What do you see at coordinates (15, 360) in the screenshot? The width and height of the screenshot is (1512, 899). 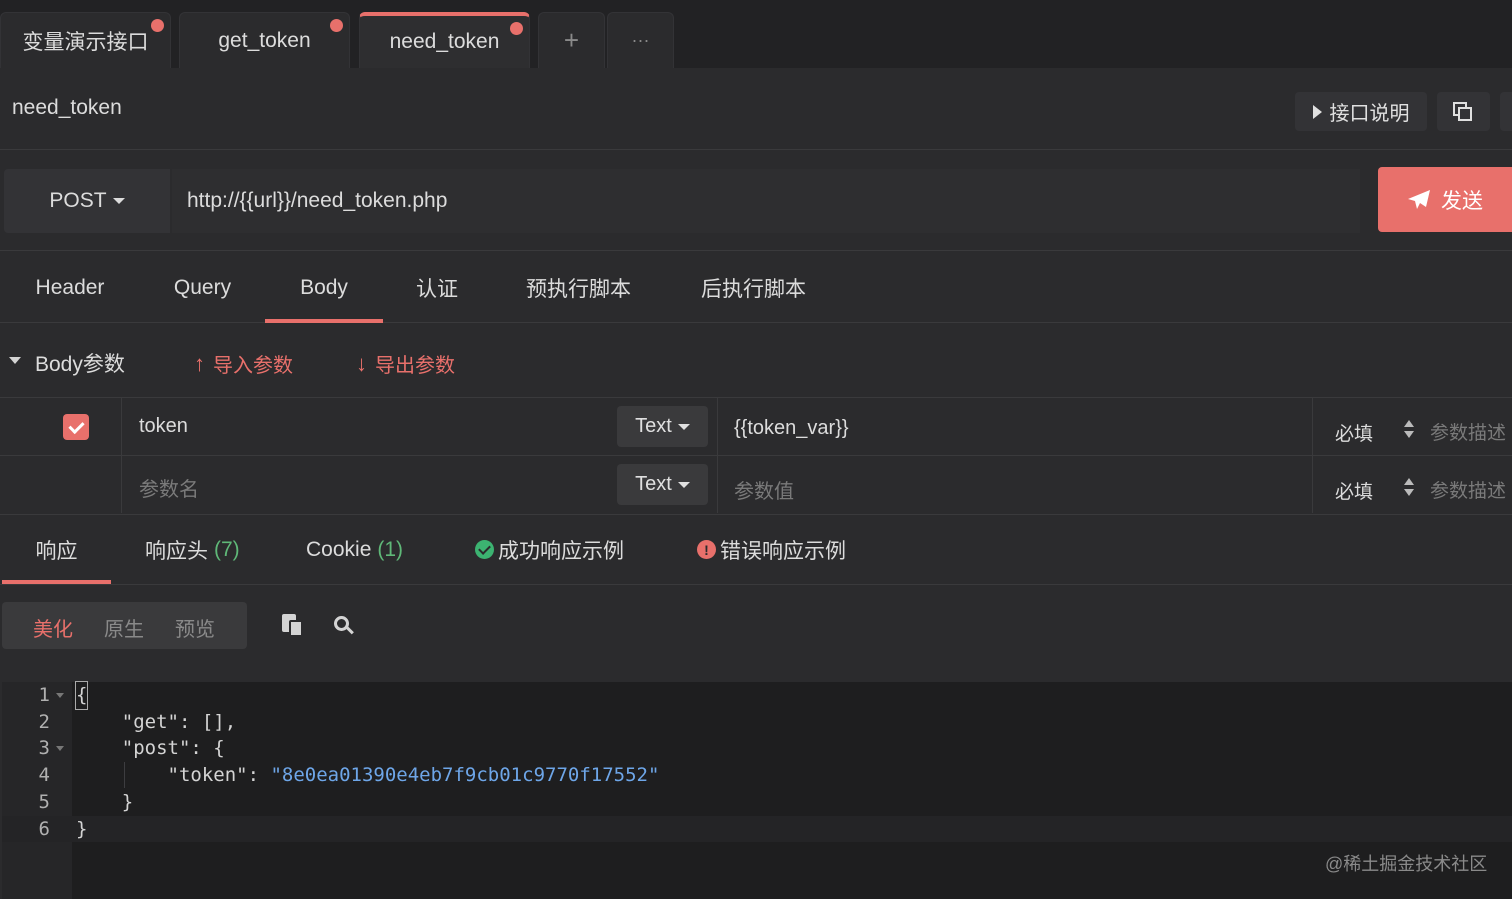 I see `collapse-caret-icon` at bounding box center [15, 360].